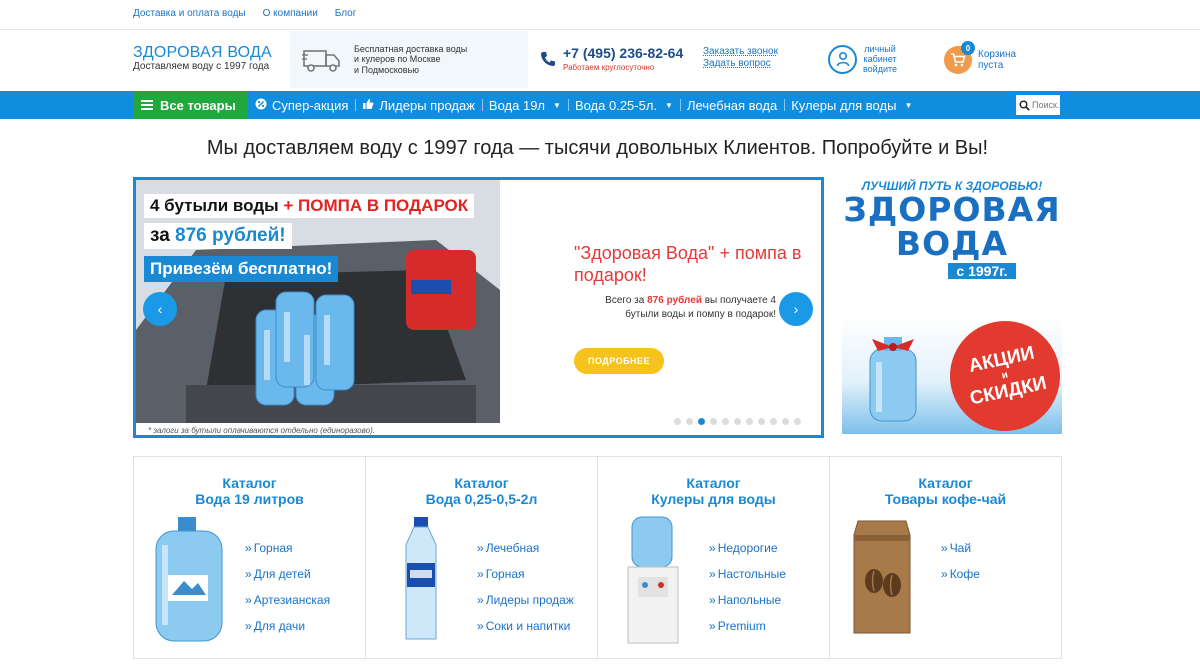 The width and height of the screenshot is (1200, 664). I want to click on brand-name-line-2: ВОДА, so click(952, 243).